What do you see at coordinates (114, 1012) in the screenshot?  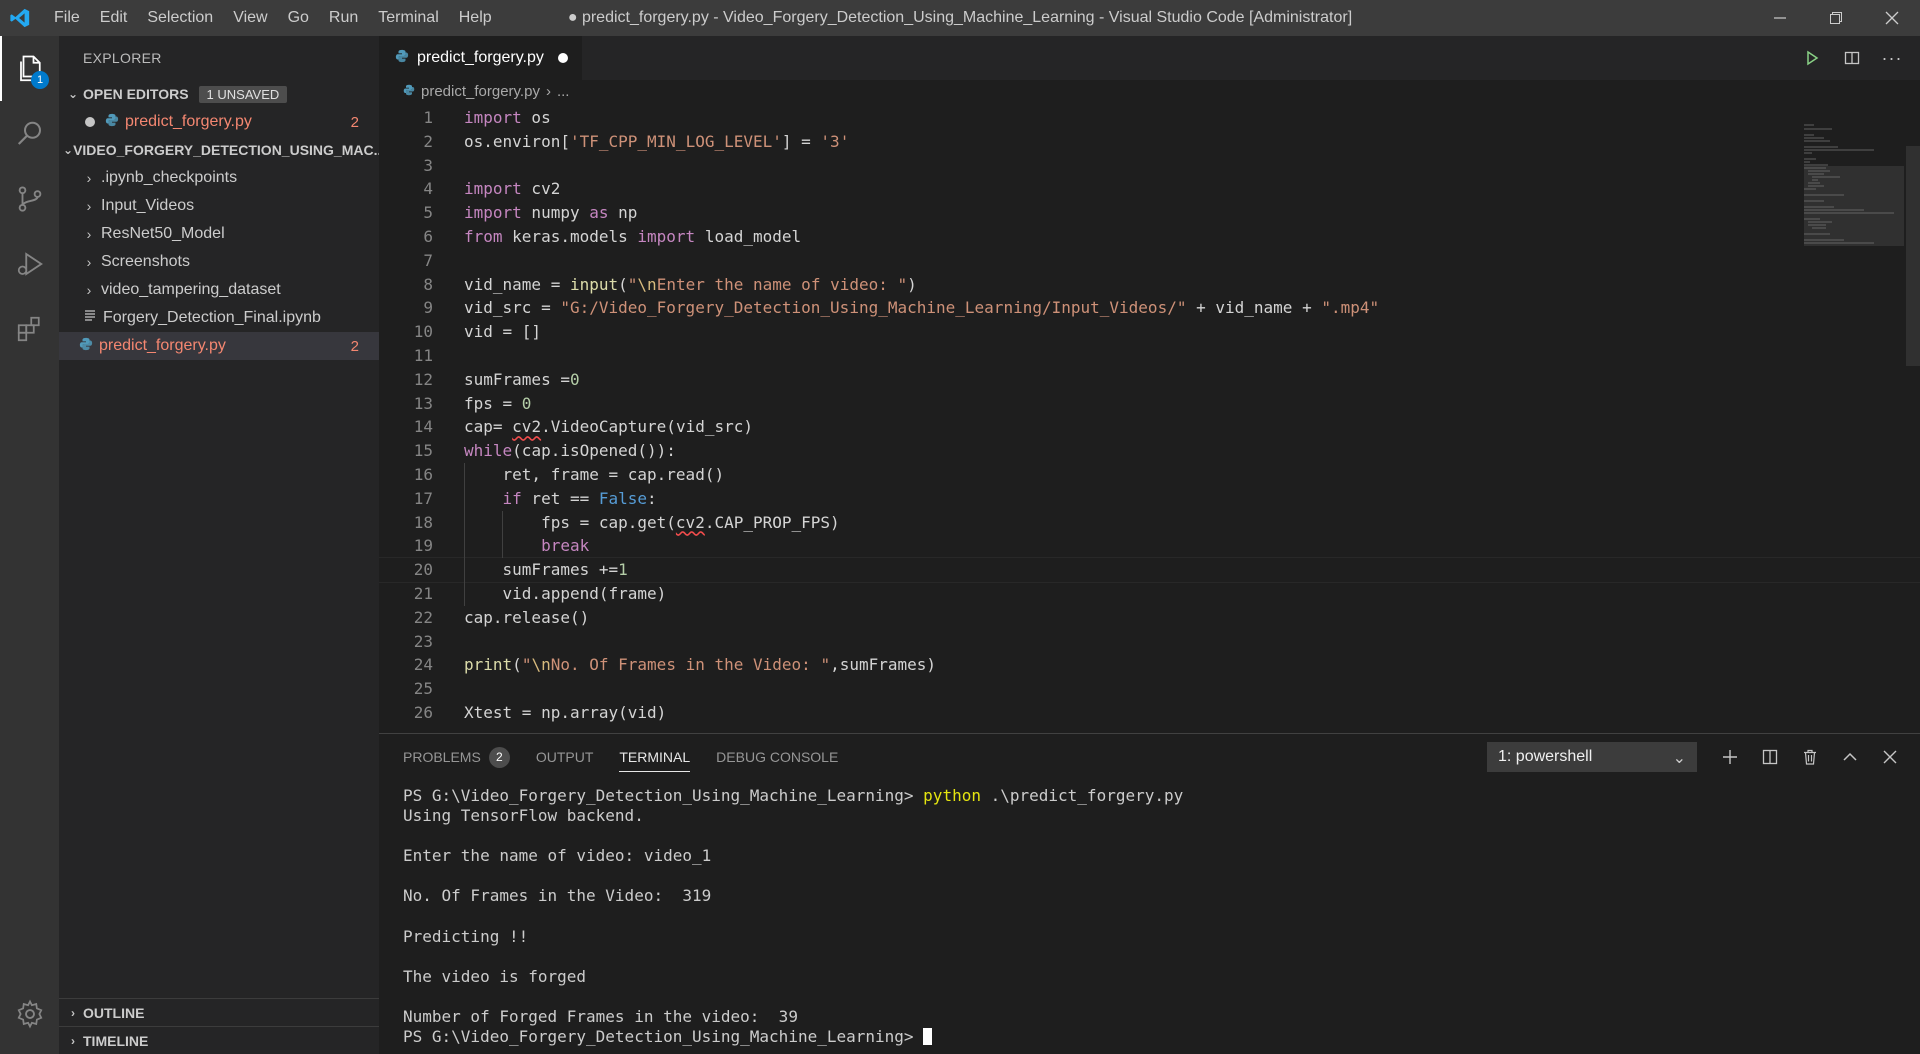 I see `outline-label: OUTLINE` at bounding box center [114, 1012].